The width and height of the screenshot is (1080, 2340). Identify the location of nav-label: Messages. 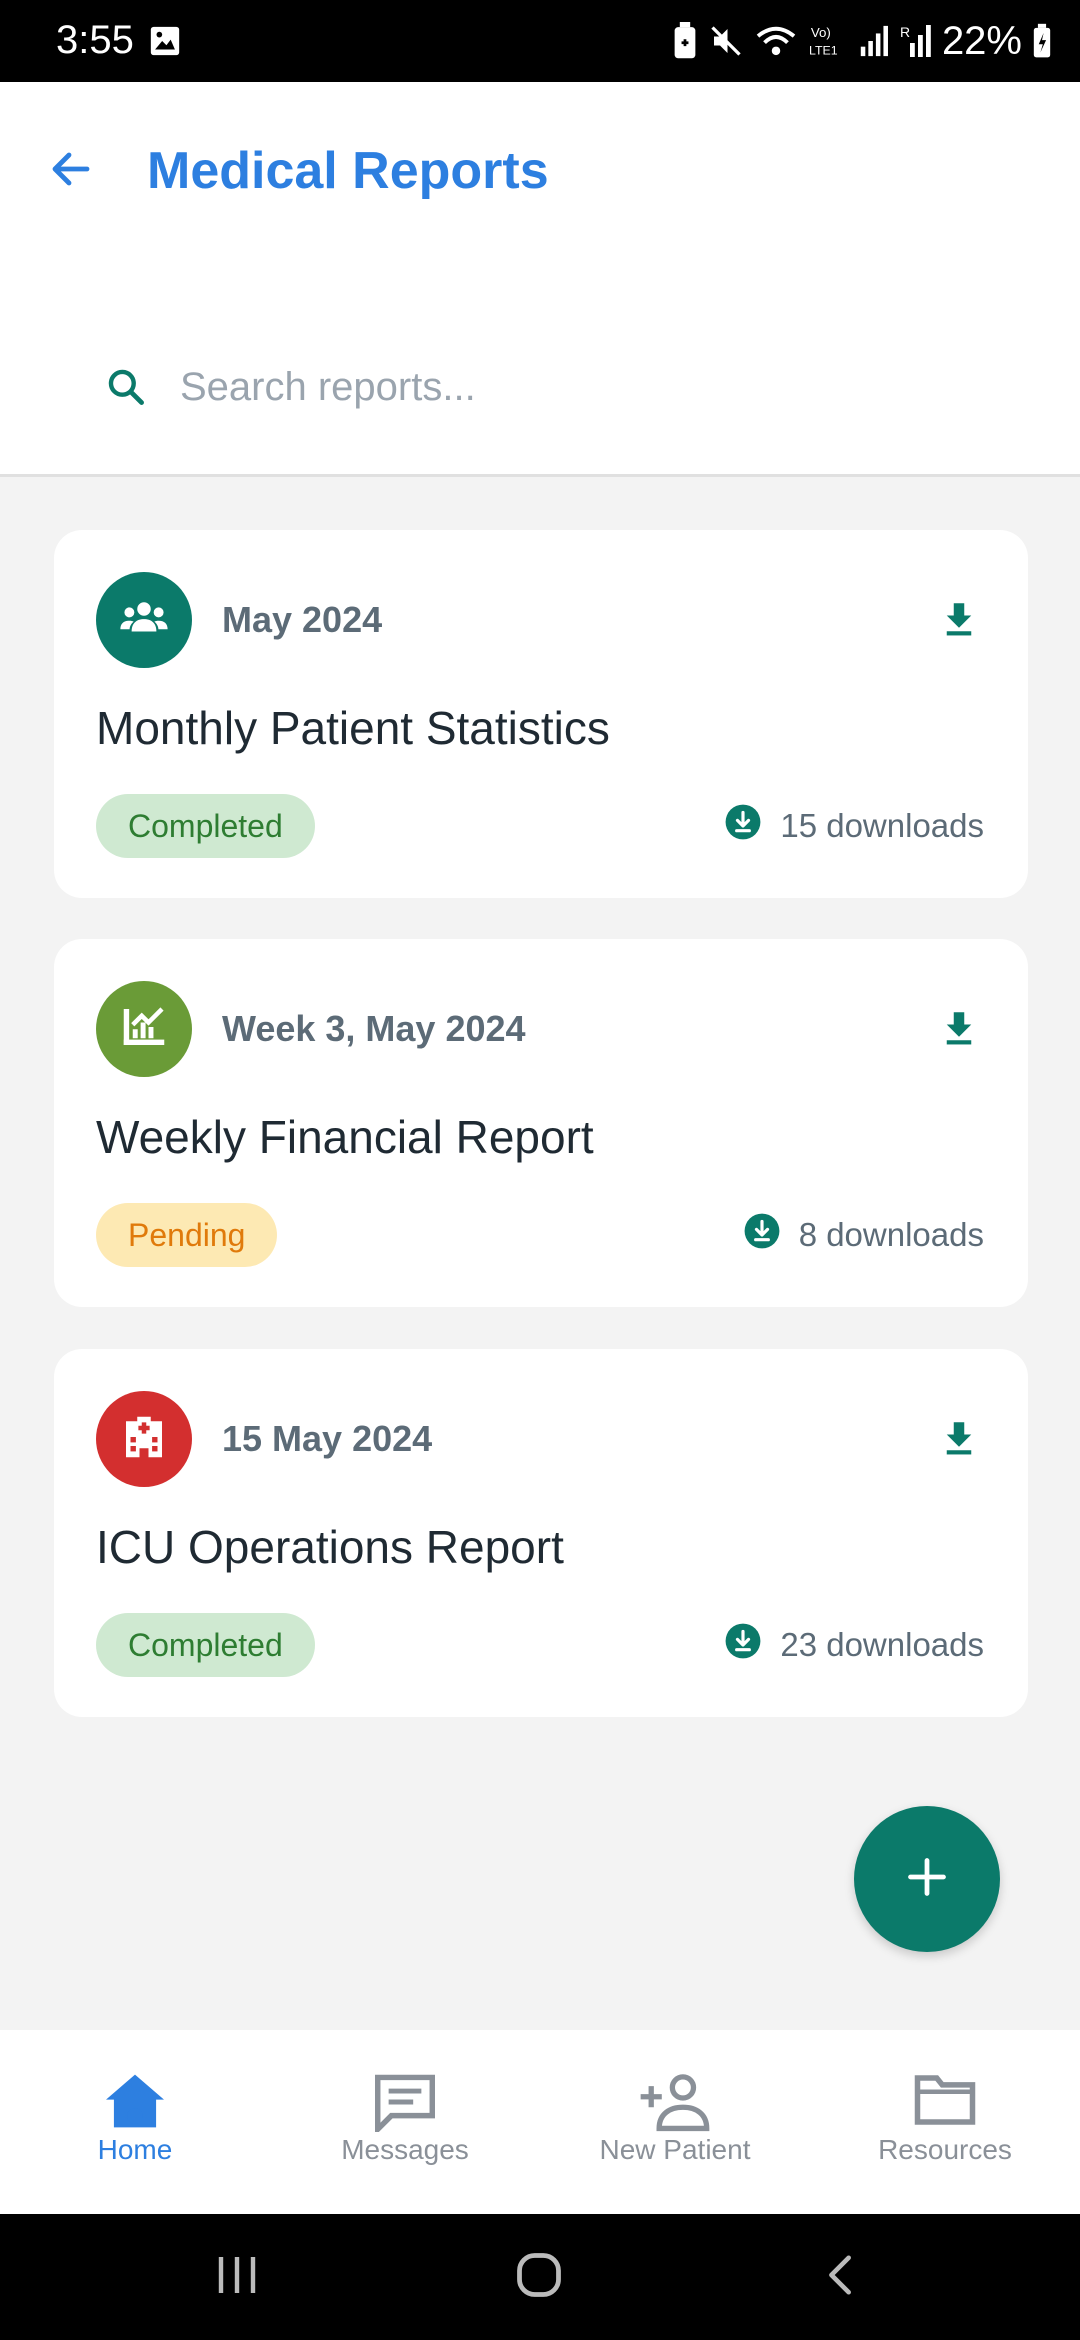
(405, 2149).